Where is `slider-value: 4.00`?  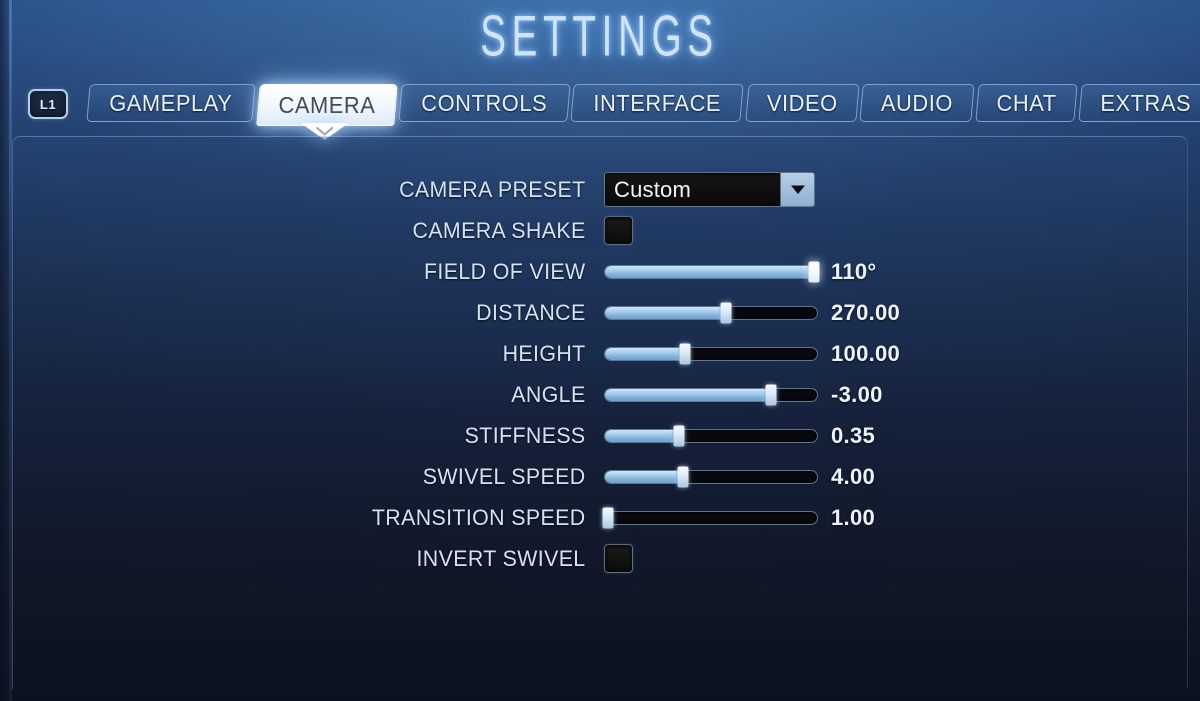
slider-value: 4.00 is located at coordinates (853, 476).